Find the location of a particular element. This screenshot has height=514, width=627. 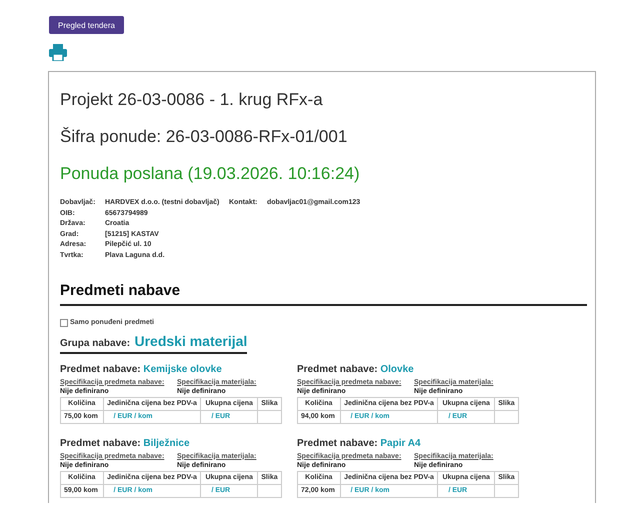

item-name: Papir A4 is located at coordinates (400, 443).